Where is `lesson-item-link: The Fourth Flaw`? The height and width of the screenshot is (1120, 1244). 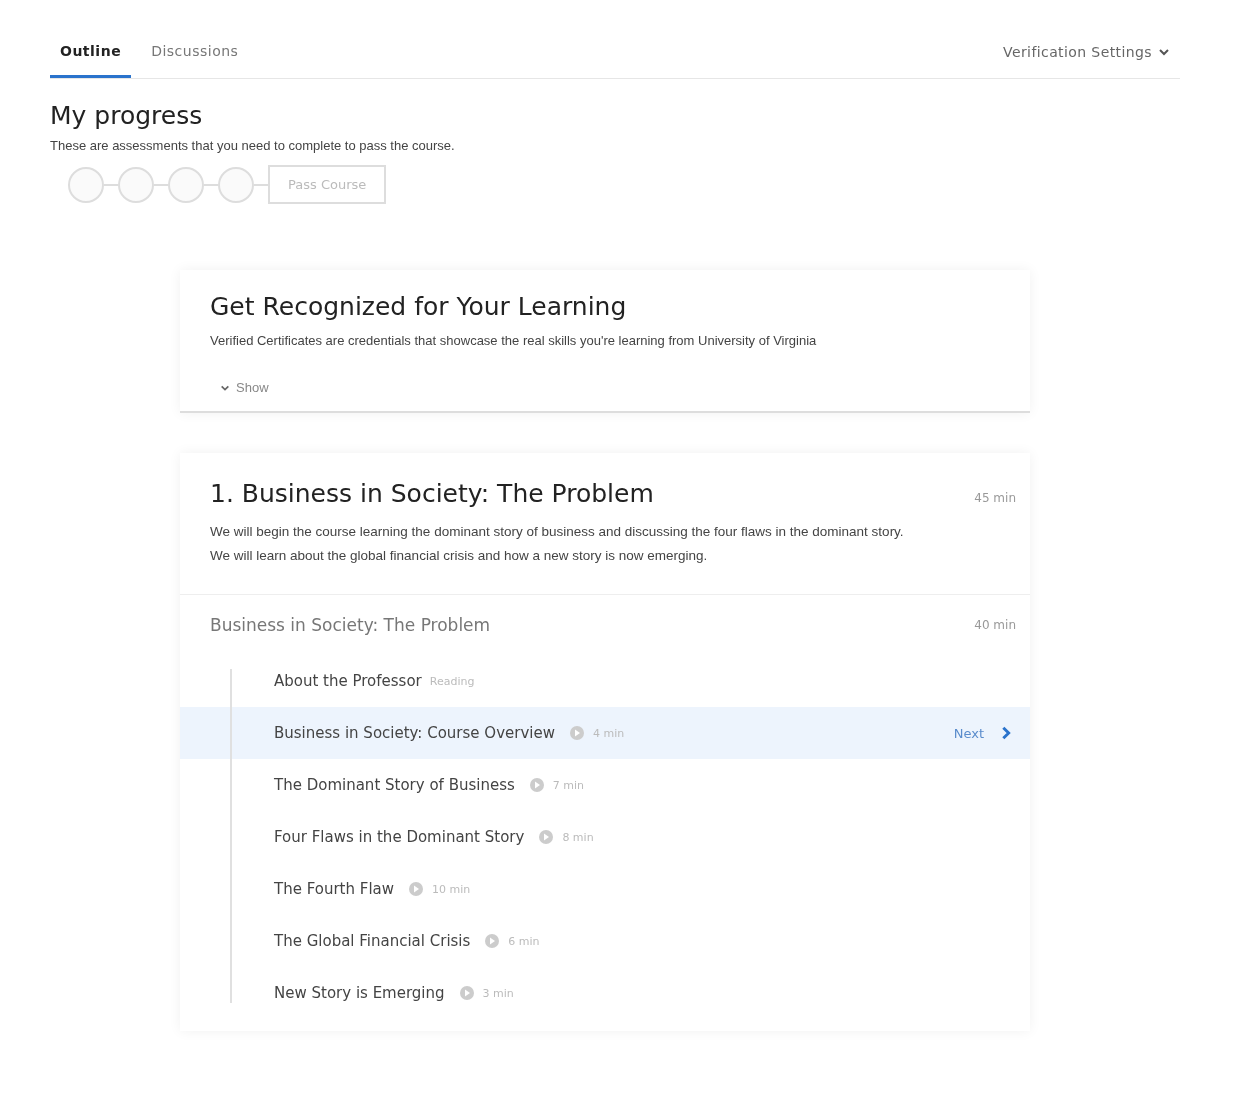 lesson-item-link: The Fourth Flaw is located at coordinates (334, 889).